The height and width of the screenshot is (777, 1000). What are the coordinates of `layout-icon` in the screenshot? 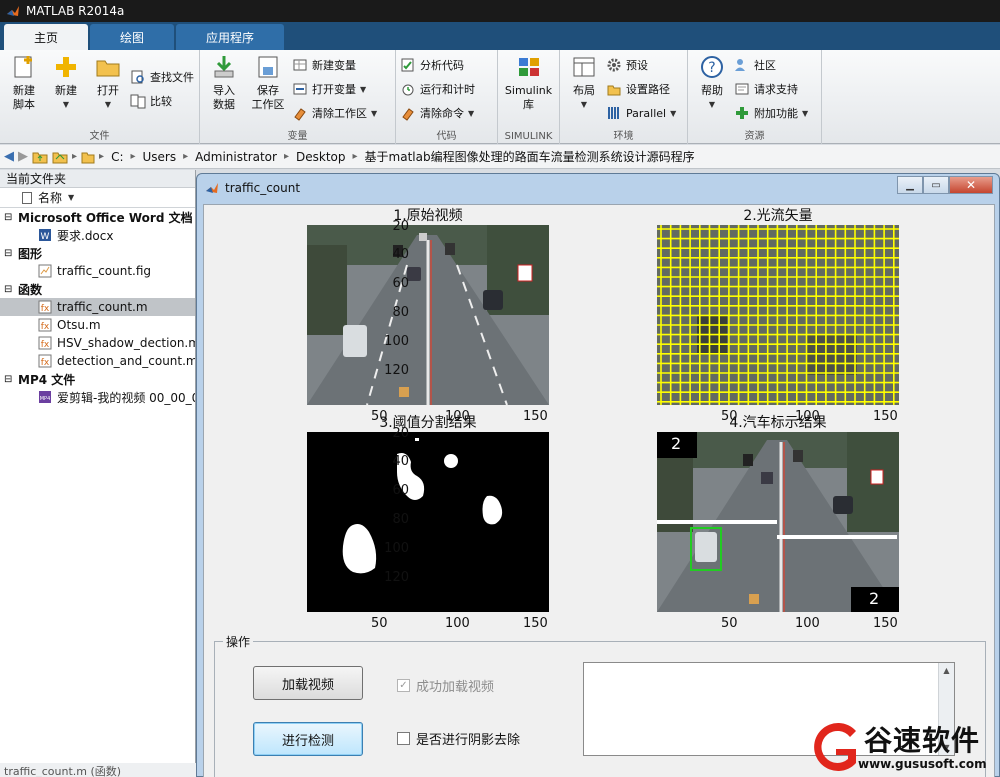 It's located at (584, 67).